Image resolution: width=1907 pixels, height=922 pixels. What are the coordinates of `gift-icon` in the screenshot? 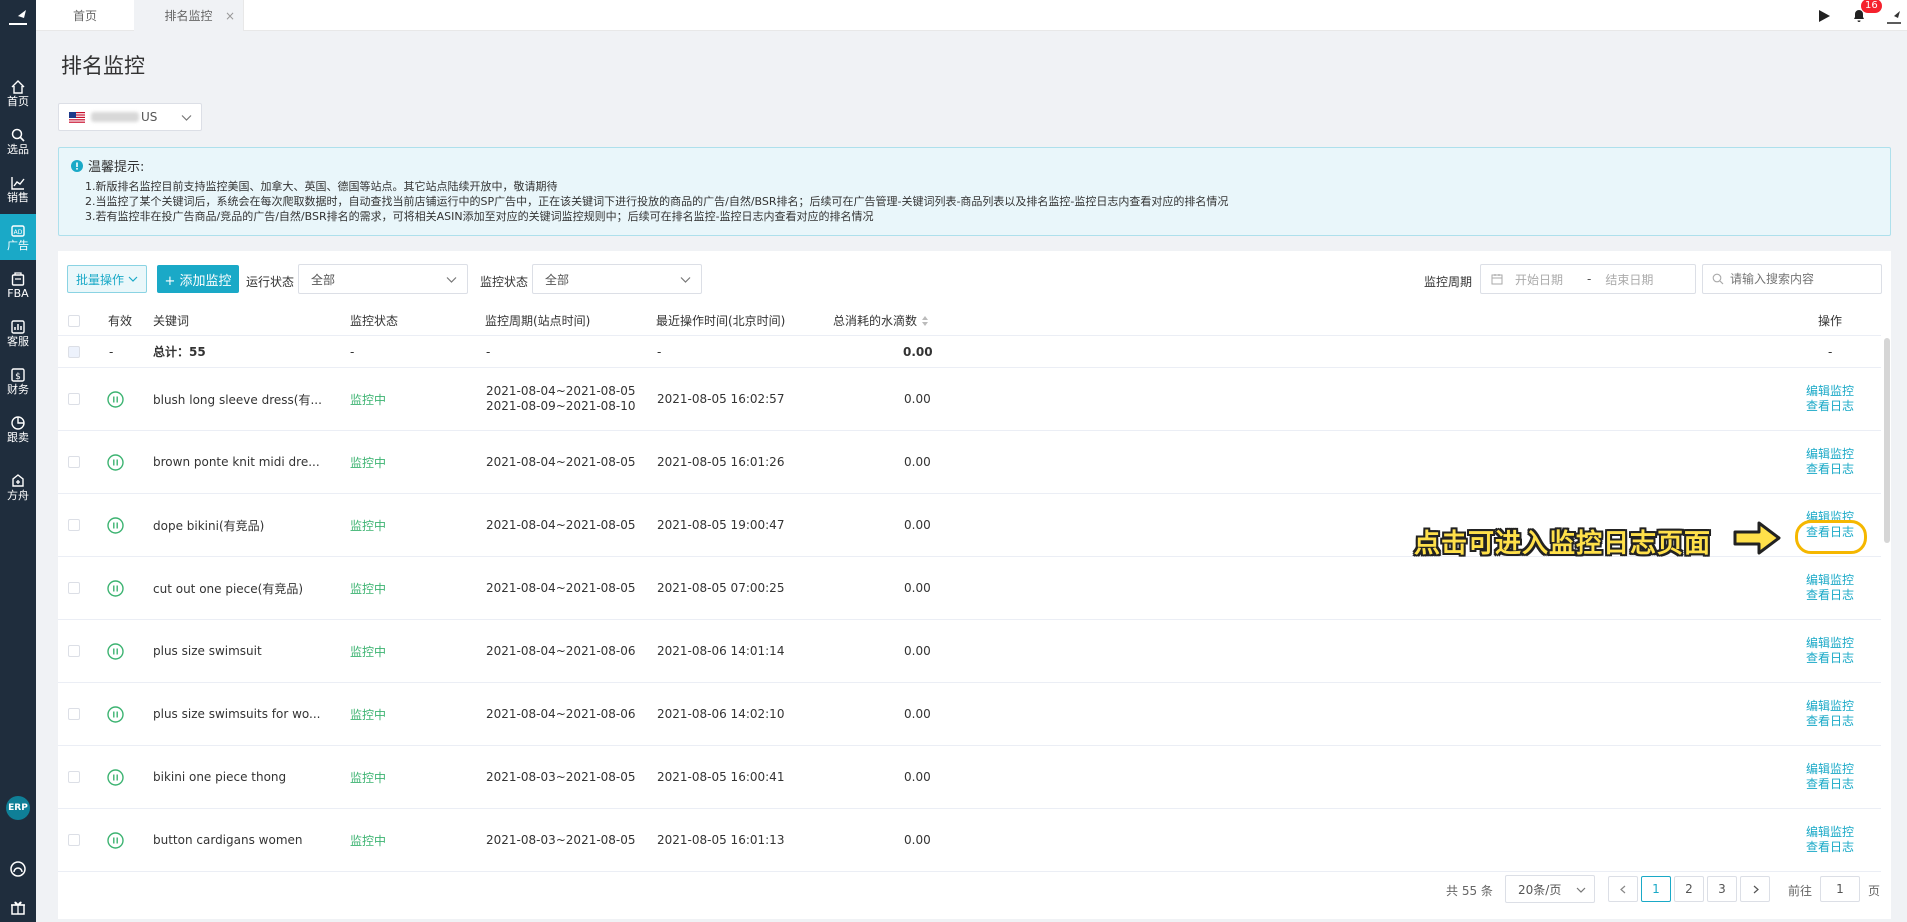 It's located at (18, 907).